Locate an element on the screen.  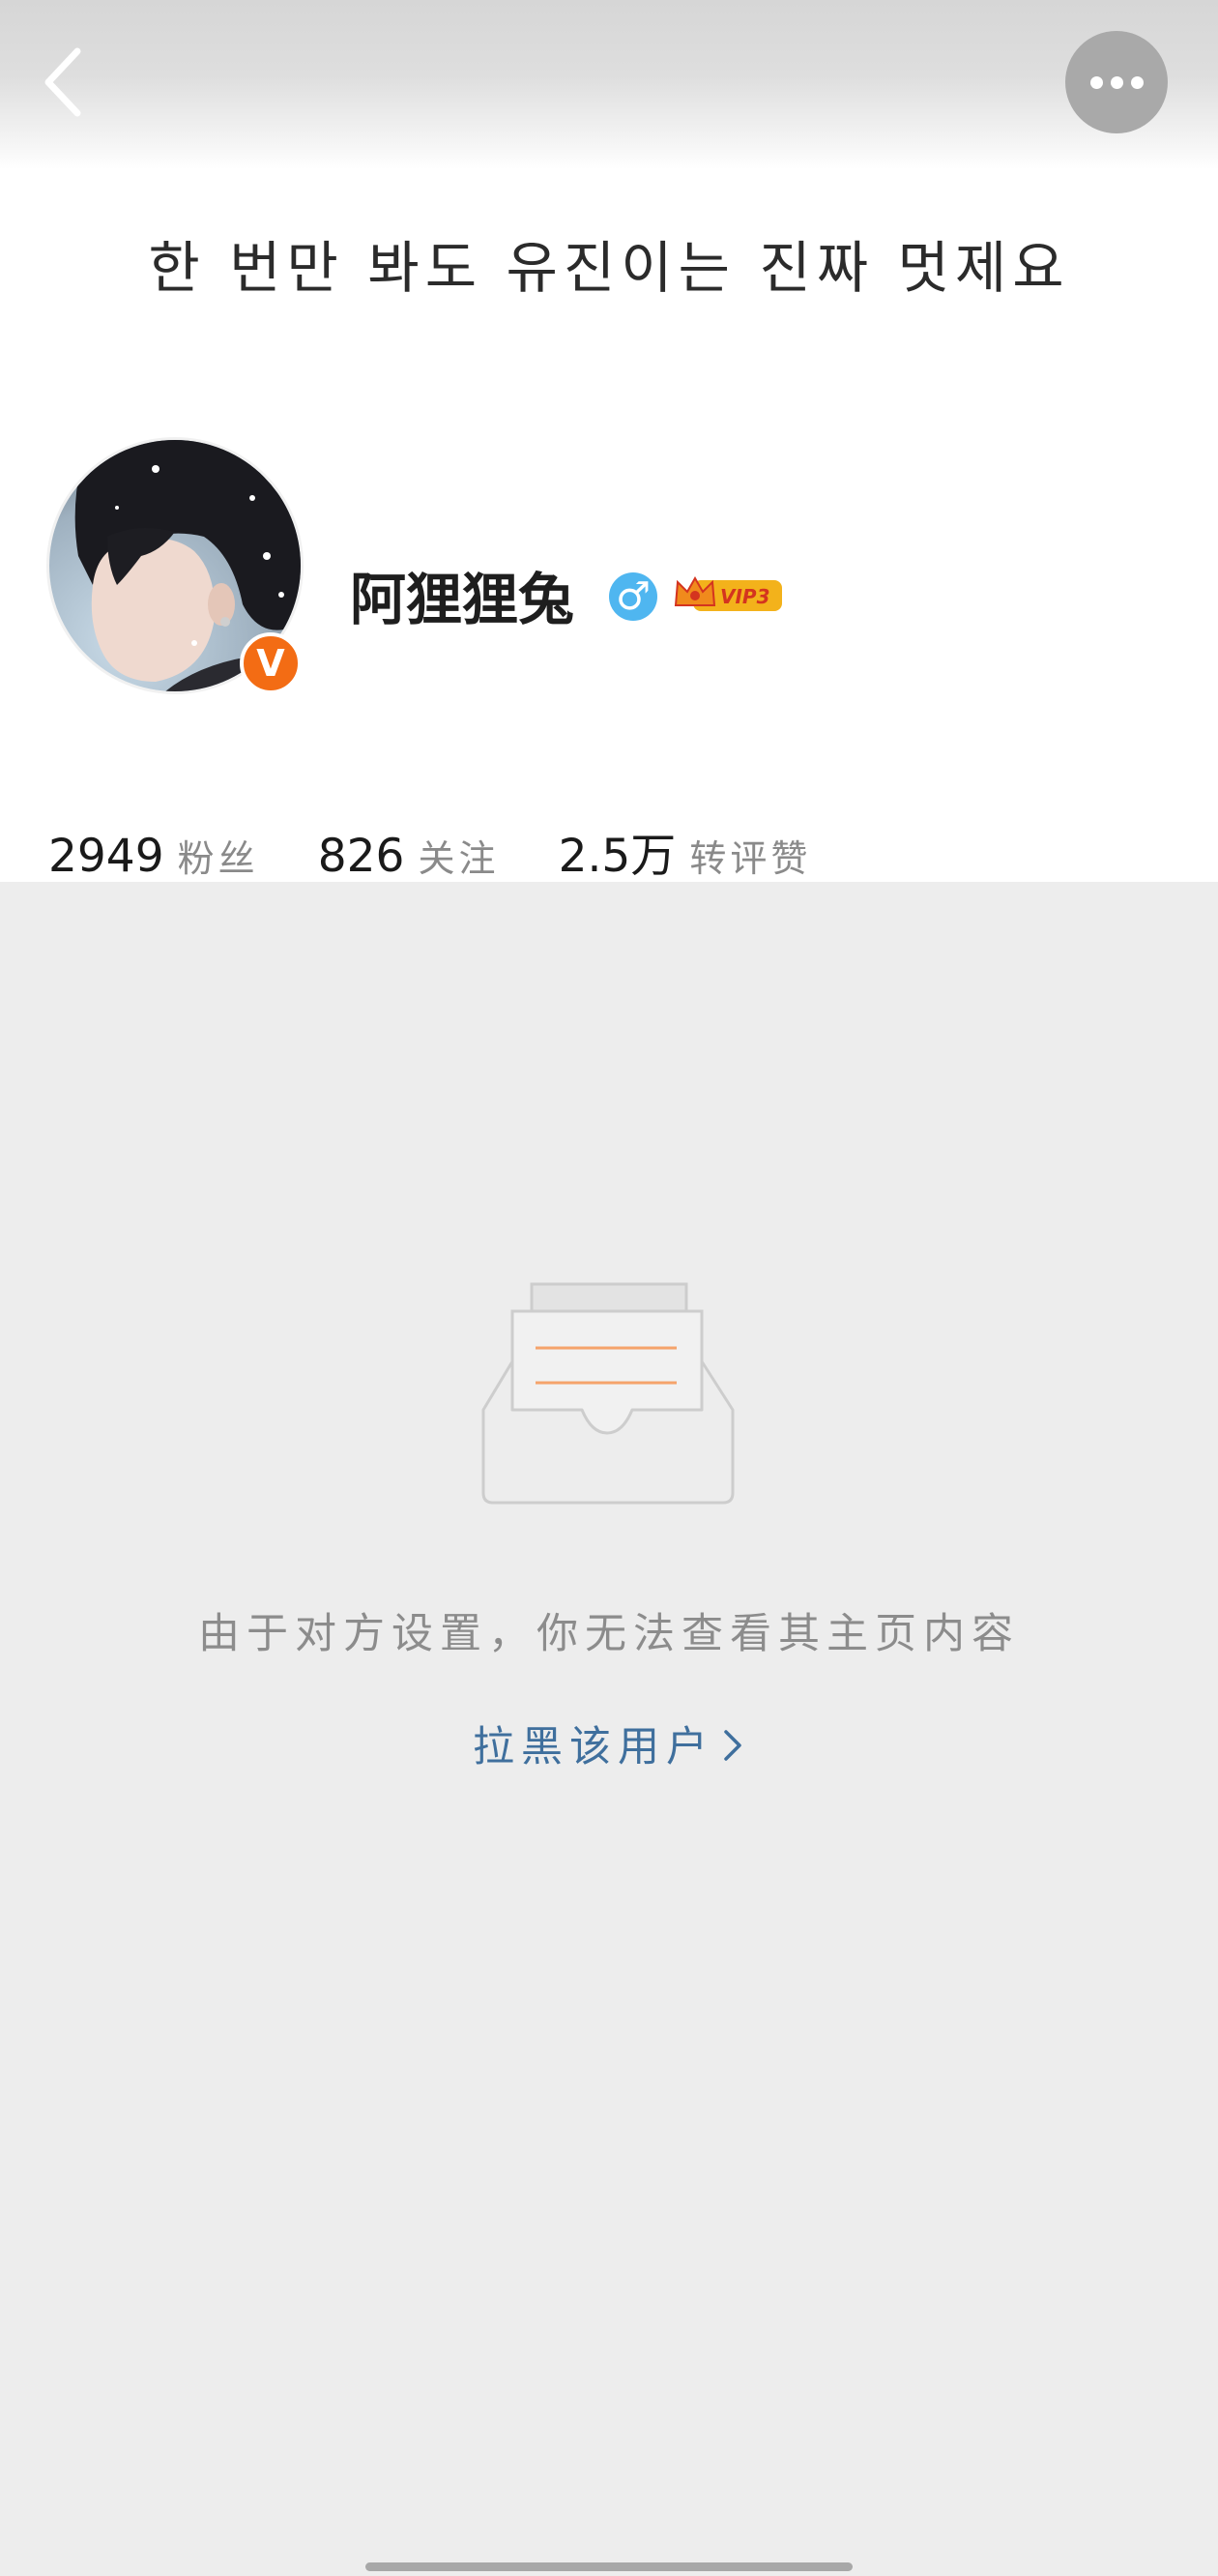
empty-inbox-icon is located at coordinates (608, 1394).